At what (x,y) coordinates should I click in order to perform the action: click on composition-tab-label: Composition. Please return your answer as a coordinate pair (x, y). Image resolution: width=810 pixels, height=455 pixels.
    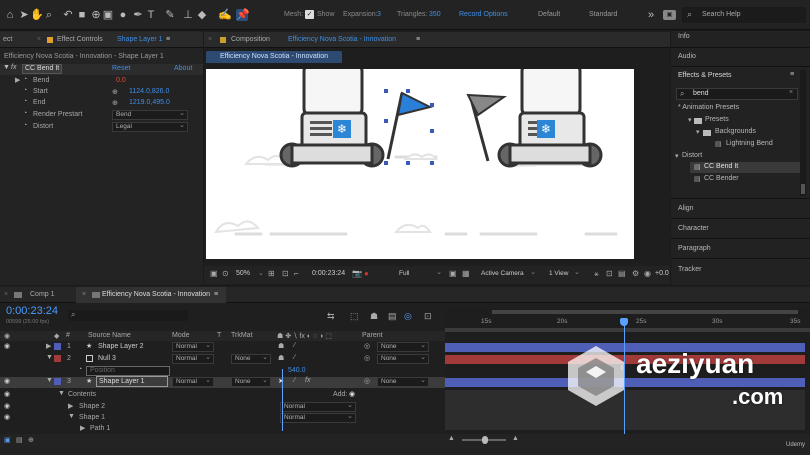
    Looking at the image, I should click on (250, 40).